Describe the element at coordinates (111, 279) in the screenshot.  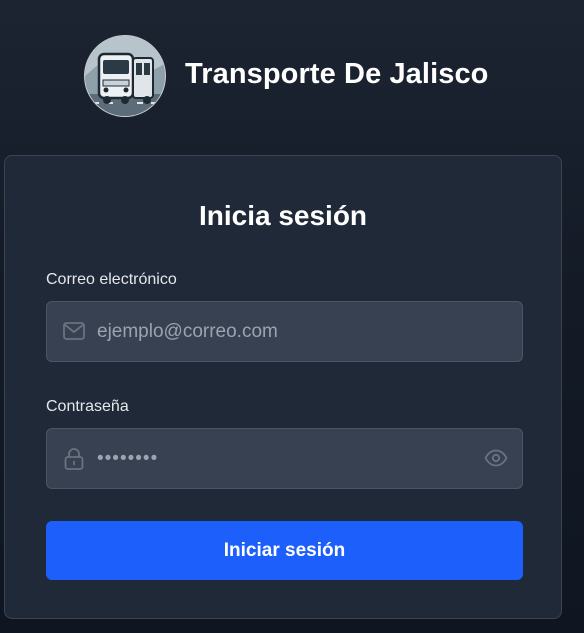
I see `email-label: Correo electrónico` at that location.